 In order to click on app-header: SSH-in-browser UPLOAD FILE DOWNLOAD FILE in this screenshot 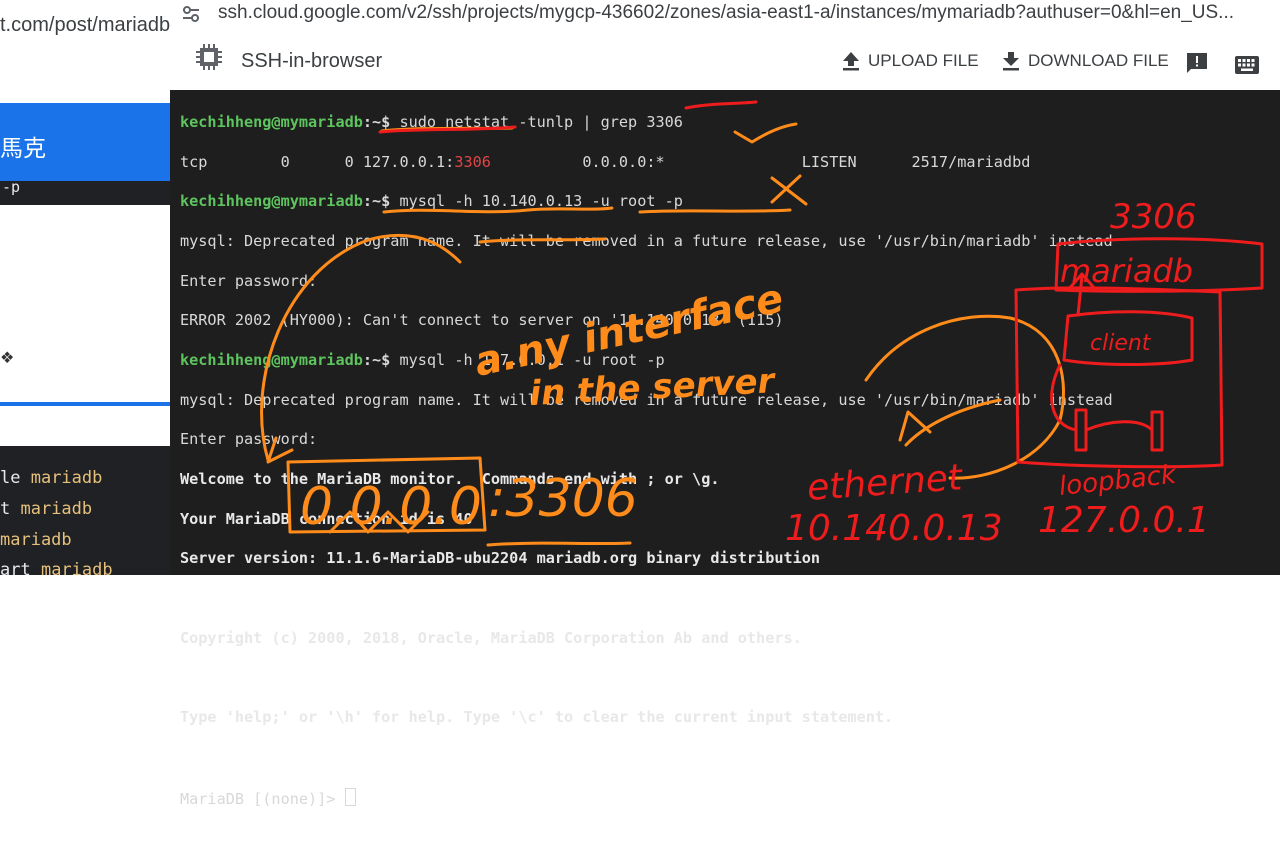, I will do `click(725, 60)`.